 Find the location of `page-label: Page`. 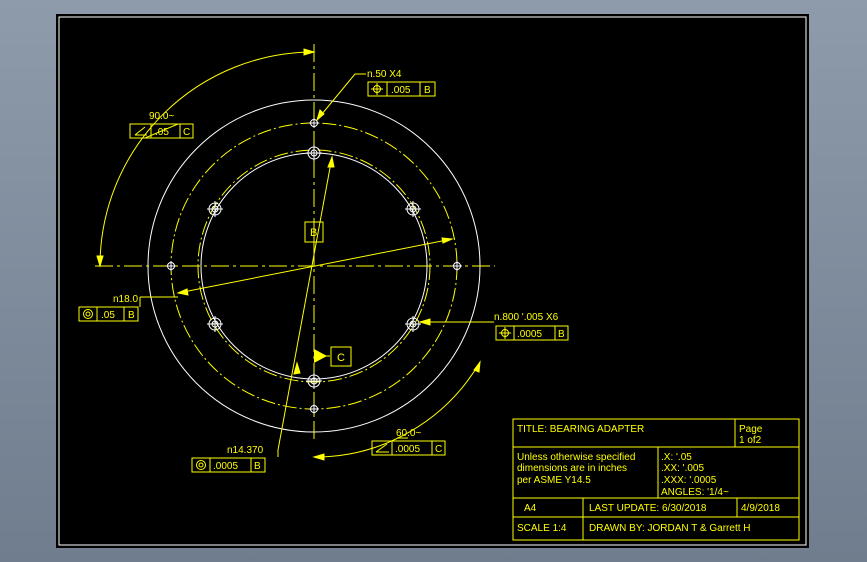

page-label: Page is located at coordinates (751, 429).